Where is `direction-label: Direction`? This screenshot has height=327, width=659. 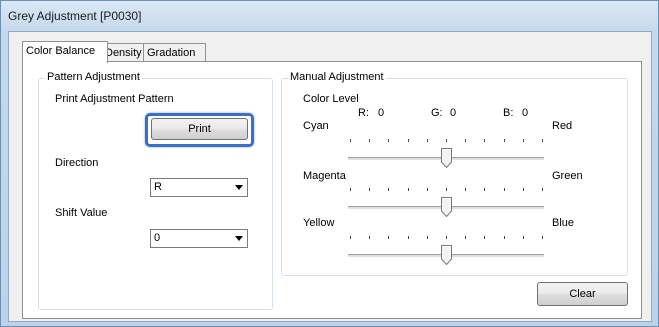 direction-label: Direction is located at coordinates (77, 163).